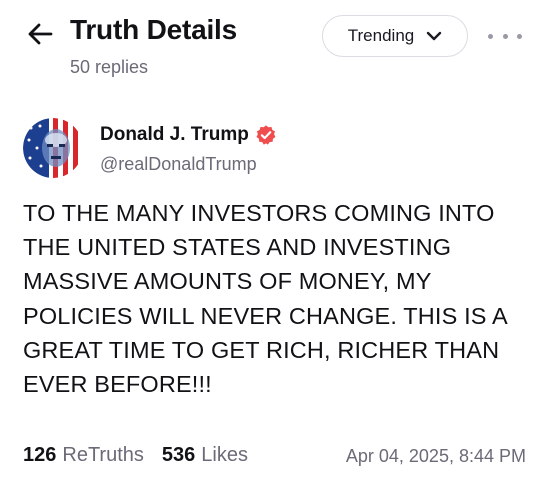  Describe the element at coordinates (109, 67) in the screenshot. I see `reply-count: 50 replies` at that location.